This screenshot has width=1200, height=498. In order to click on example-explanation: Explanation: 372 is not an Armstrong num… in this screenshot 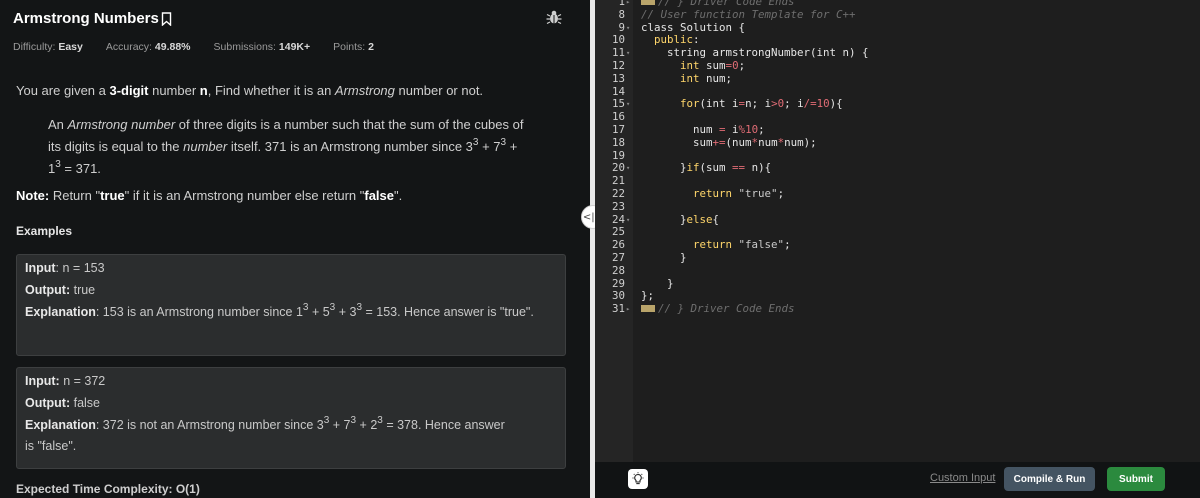, I will do `click(265, 434)`.